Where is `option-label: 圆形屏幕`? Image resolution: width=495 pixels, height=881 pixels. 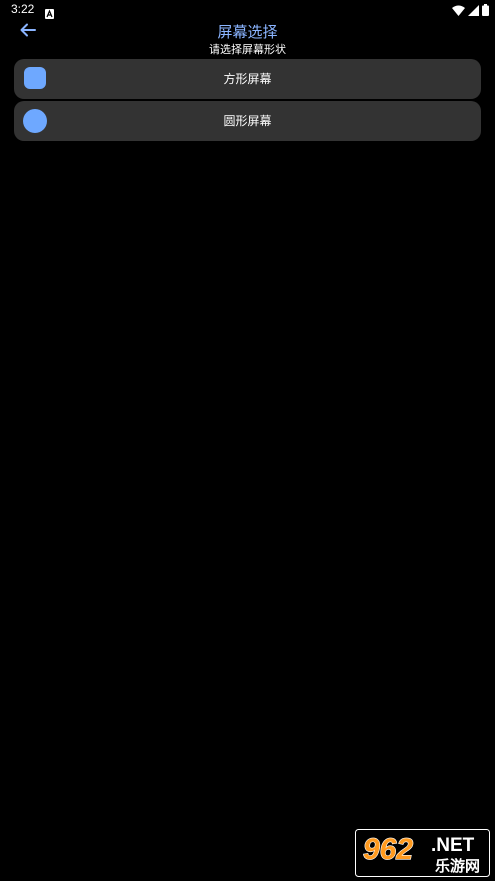
option-label: 圆形屏幕 is located at coordinates (247, 121).